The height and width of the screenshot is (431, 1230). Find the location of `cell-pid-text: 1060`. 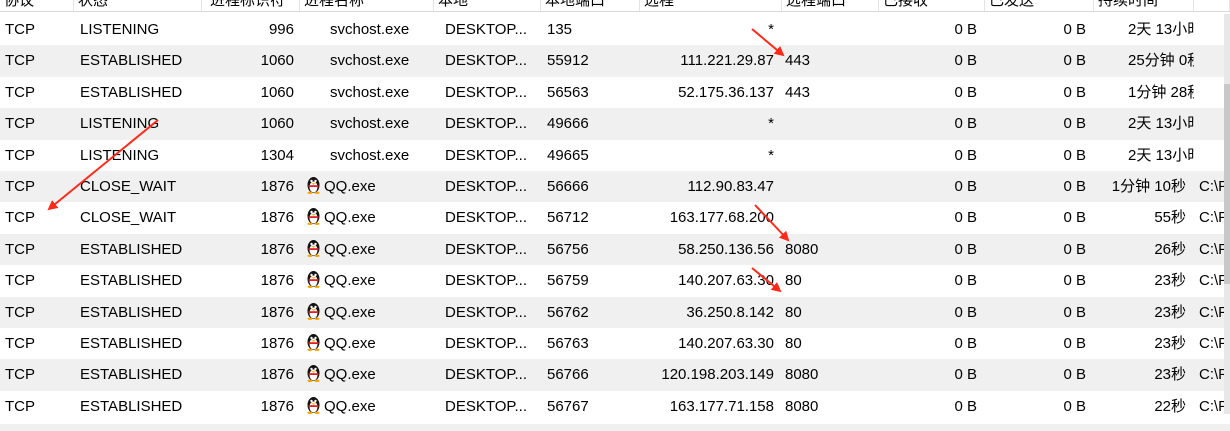

cell-pid-text: 1060 is located at coordinates (277, 92).